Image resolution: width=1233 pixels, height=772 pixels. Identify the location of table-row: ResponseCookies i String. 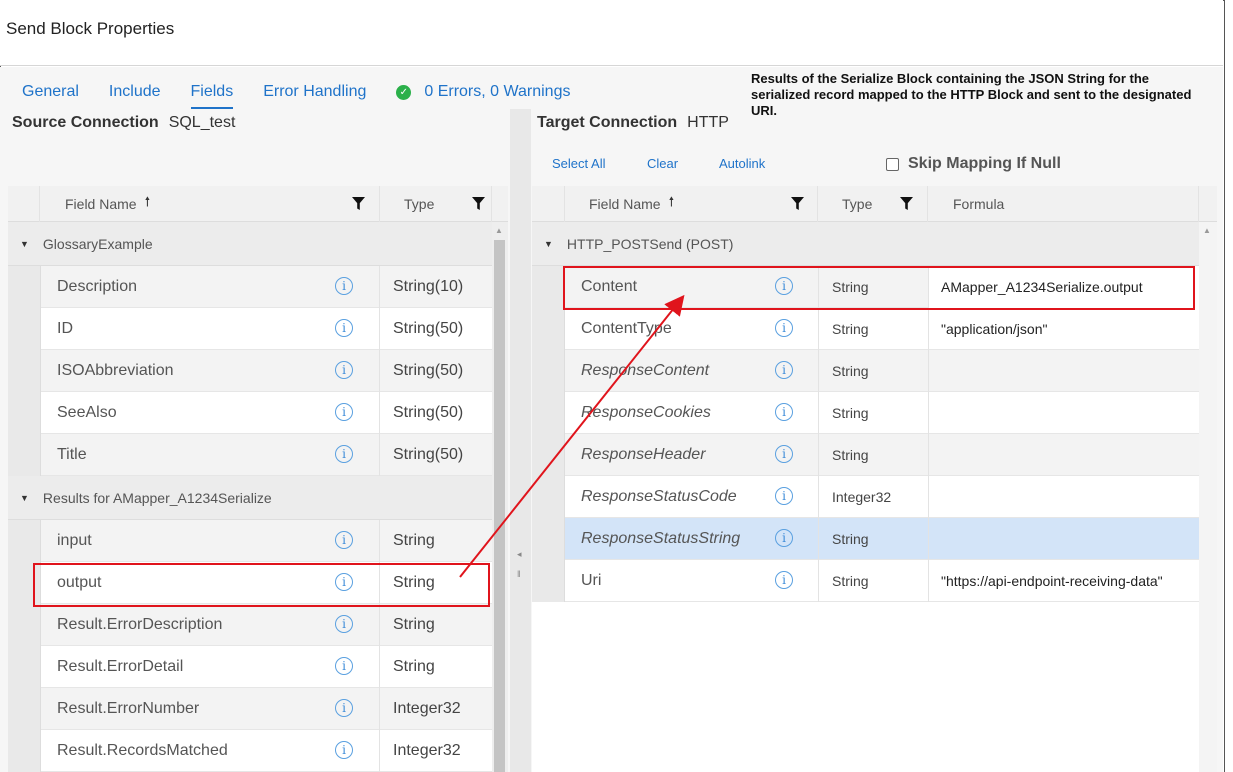
(865, 413).